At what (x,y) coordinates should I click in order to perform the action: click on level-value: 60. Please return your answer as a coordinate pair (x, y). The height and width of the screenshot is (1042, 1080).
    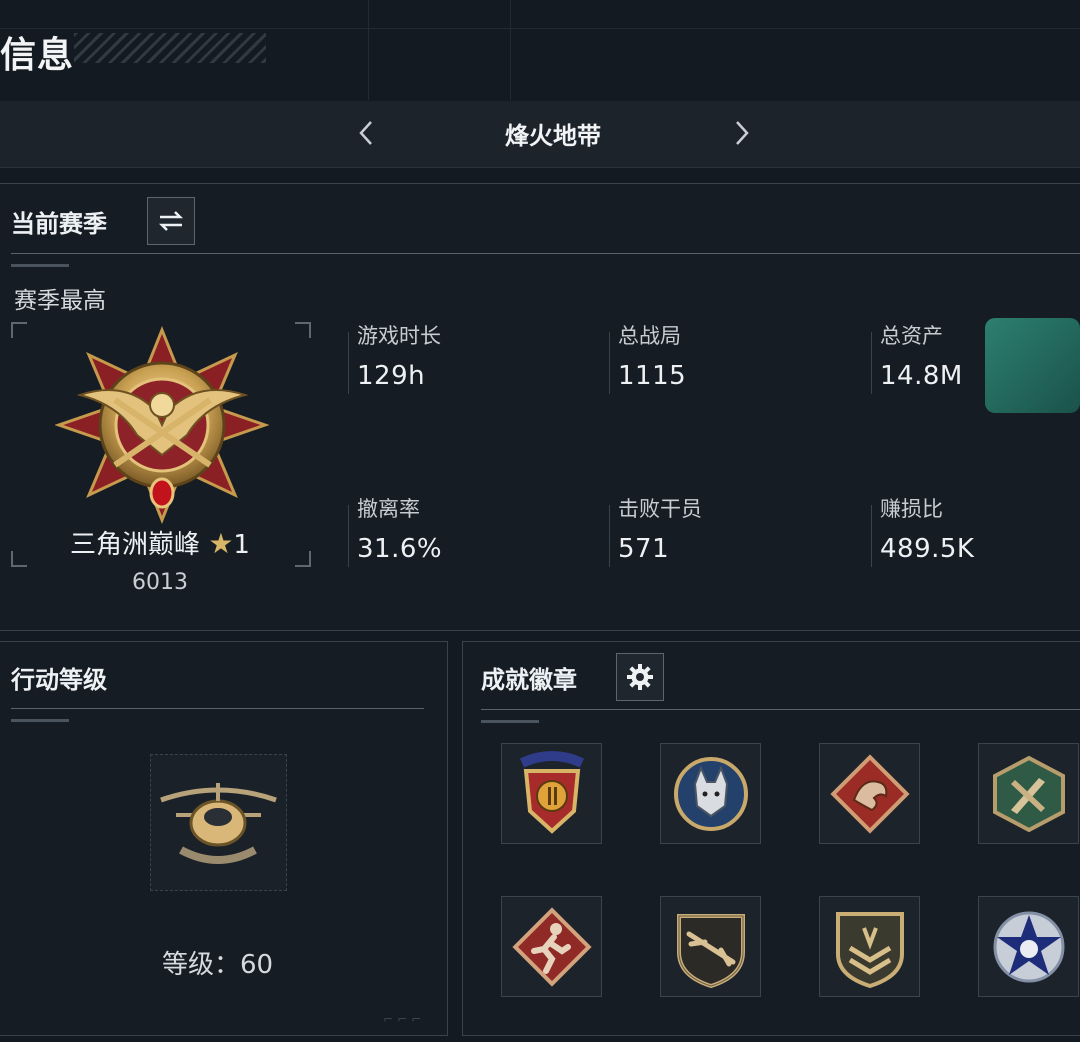
    Looking at the image, I should click on (256, 965).